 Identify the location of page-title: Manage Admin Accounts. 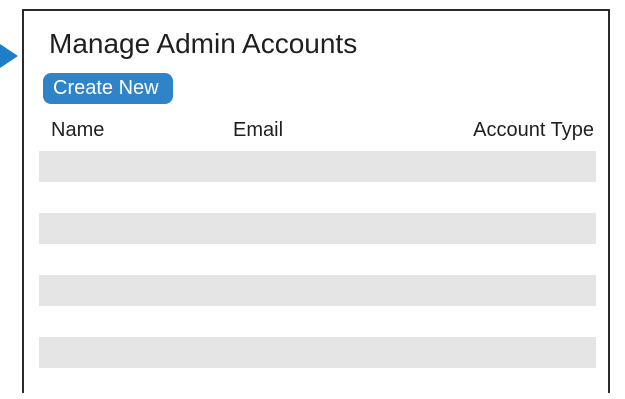
(203, 43).